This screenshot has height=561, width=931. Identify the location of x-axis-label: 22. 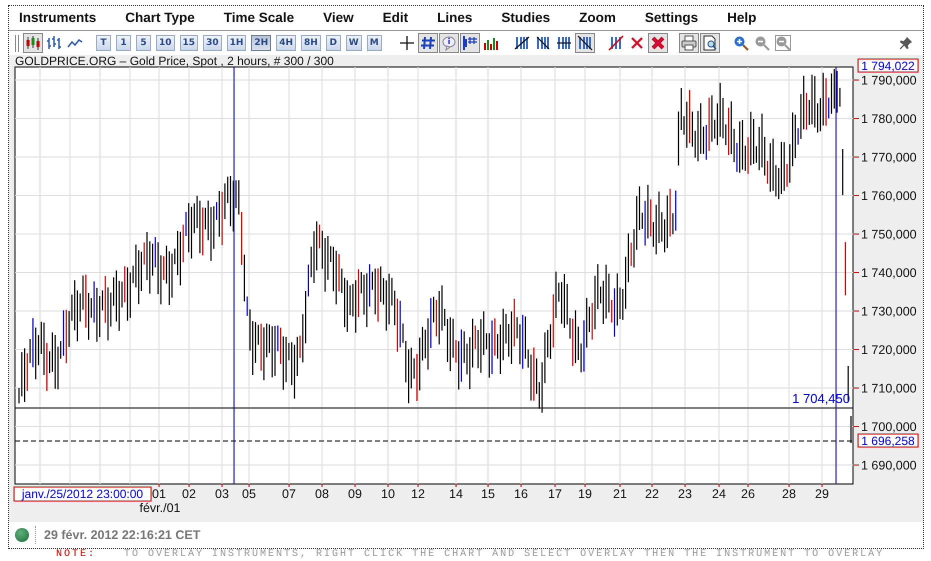
(652, 494).